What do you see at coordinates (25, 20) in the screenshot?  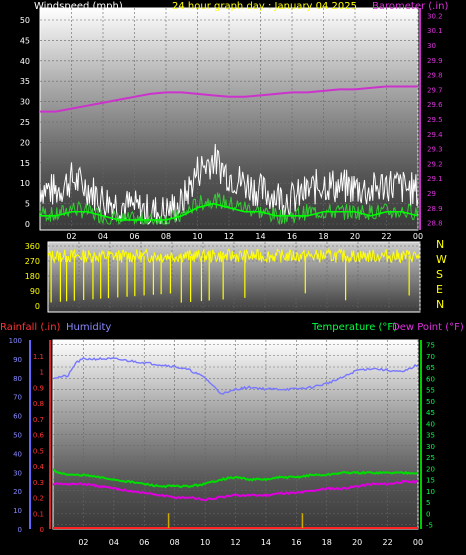 I see `windspeed-tick-label: 50` at bounding box center [25, 20].